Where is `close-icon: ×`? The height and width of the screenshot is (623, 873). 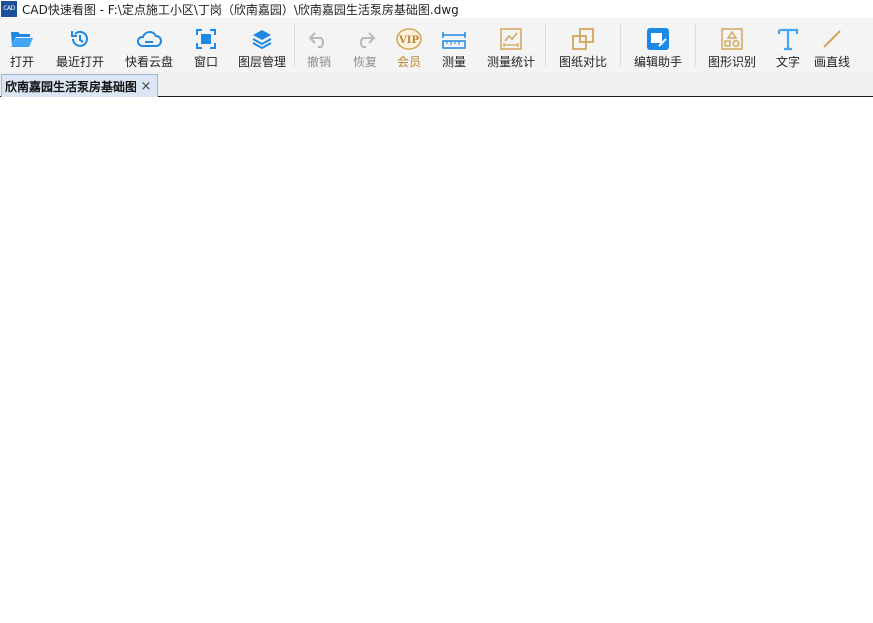
close-icon: × is located at coordinates (146, 86).